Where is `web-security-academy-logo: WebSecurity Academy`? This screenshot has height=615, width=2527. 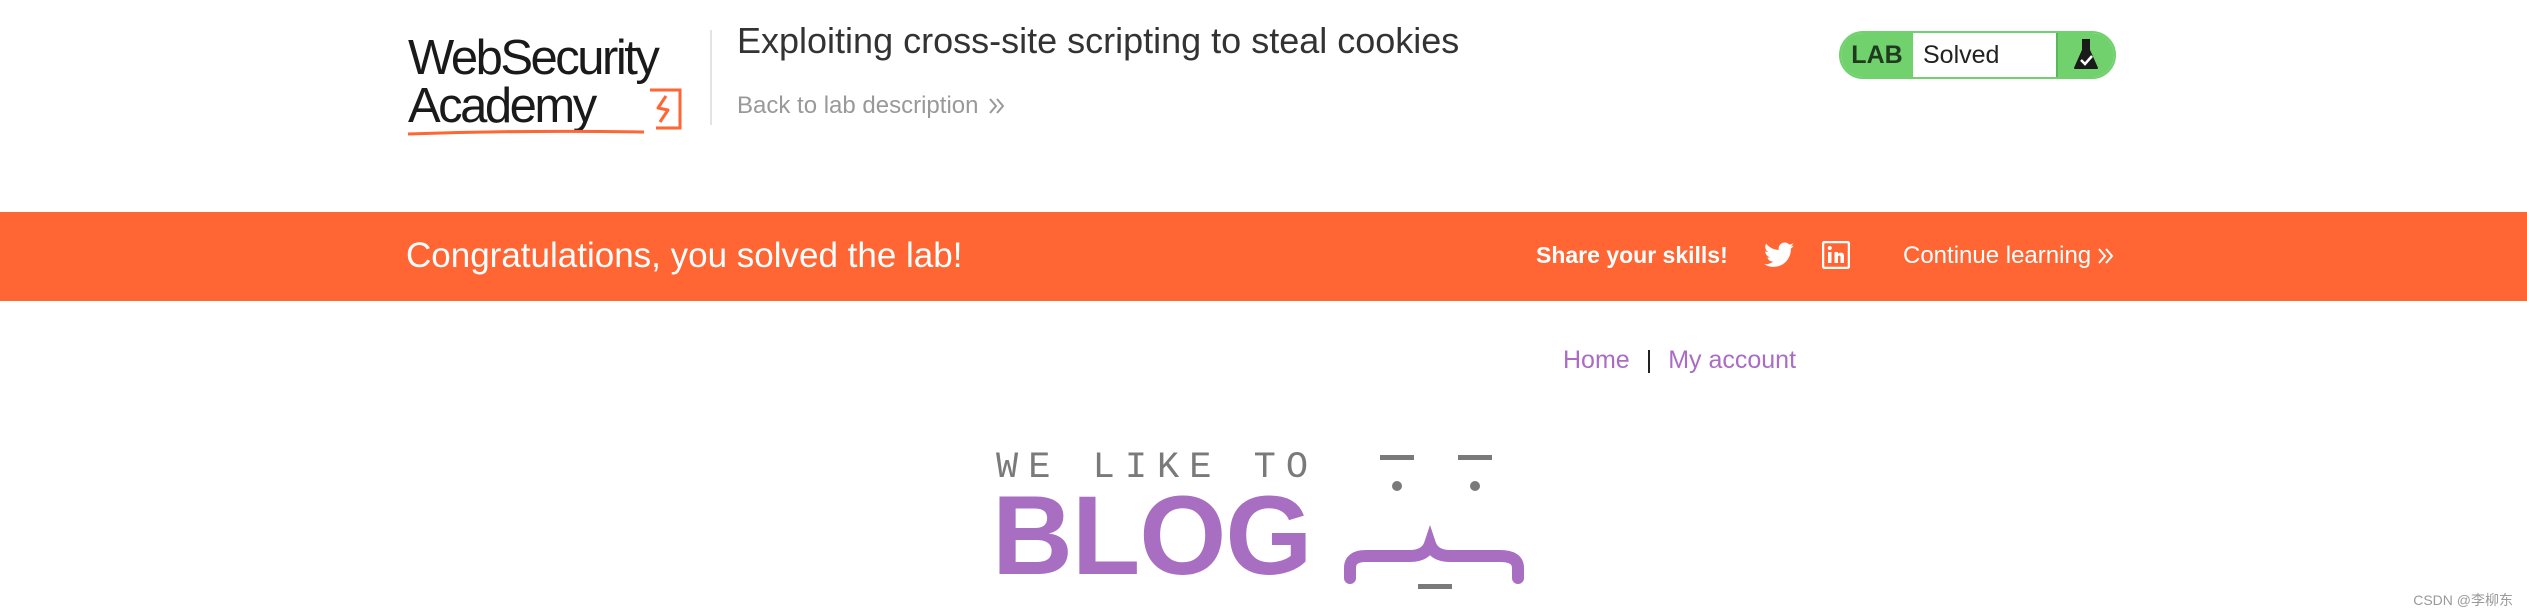 web-security-academy-logo: WebSecurity Academy is located at coordinates (556, 84).